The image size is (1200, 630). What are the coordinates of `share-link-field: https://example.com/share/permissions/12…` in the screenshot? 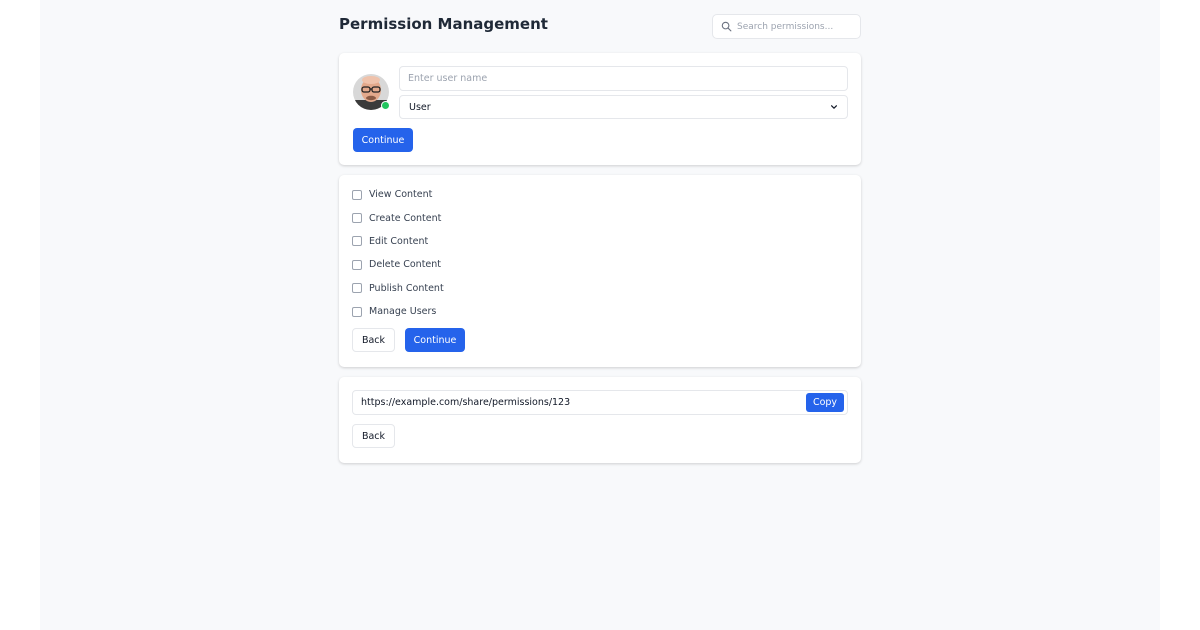 It's located at (600, 402).